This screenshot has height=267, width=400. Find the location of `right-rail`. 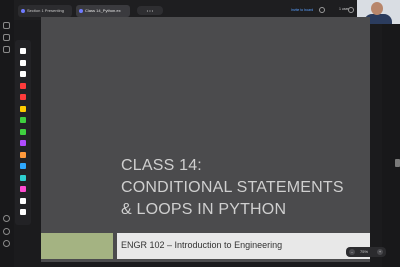

right-rail is located at coordinates (391, 145).